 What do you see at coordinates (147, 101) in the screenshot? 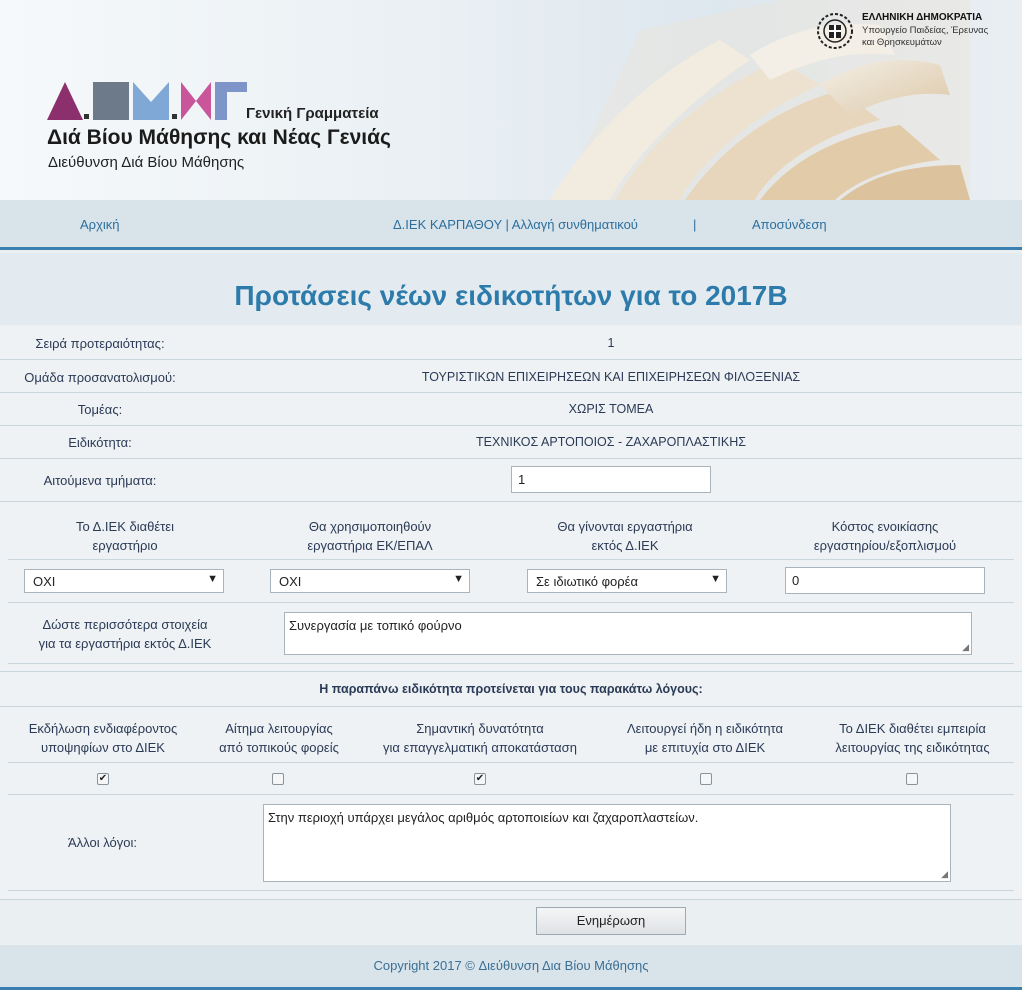
I see `dbmng-logo` at bounding box center [147, 101].